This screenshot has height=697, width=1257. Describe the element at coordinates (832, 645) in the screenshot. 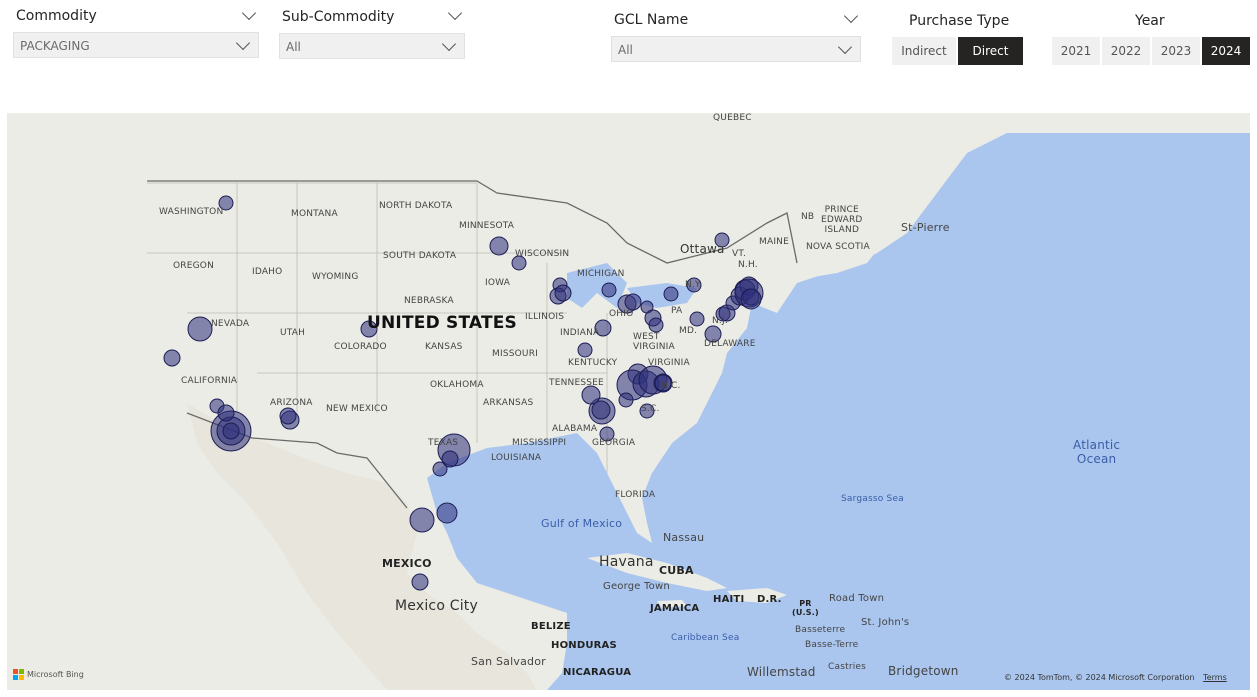

I see `map-label-basse-terre: Basse-Terre` at that location.